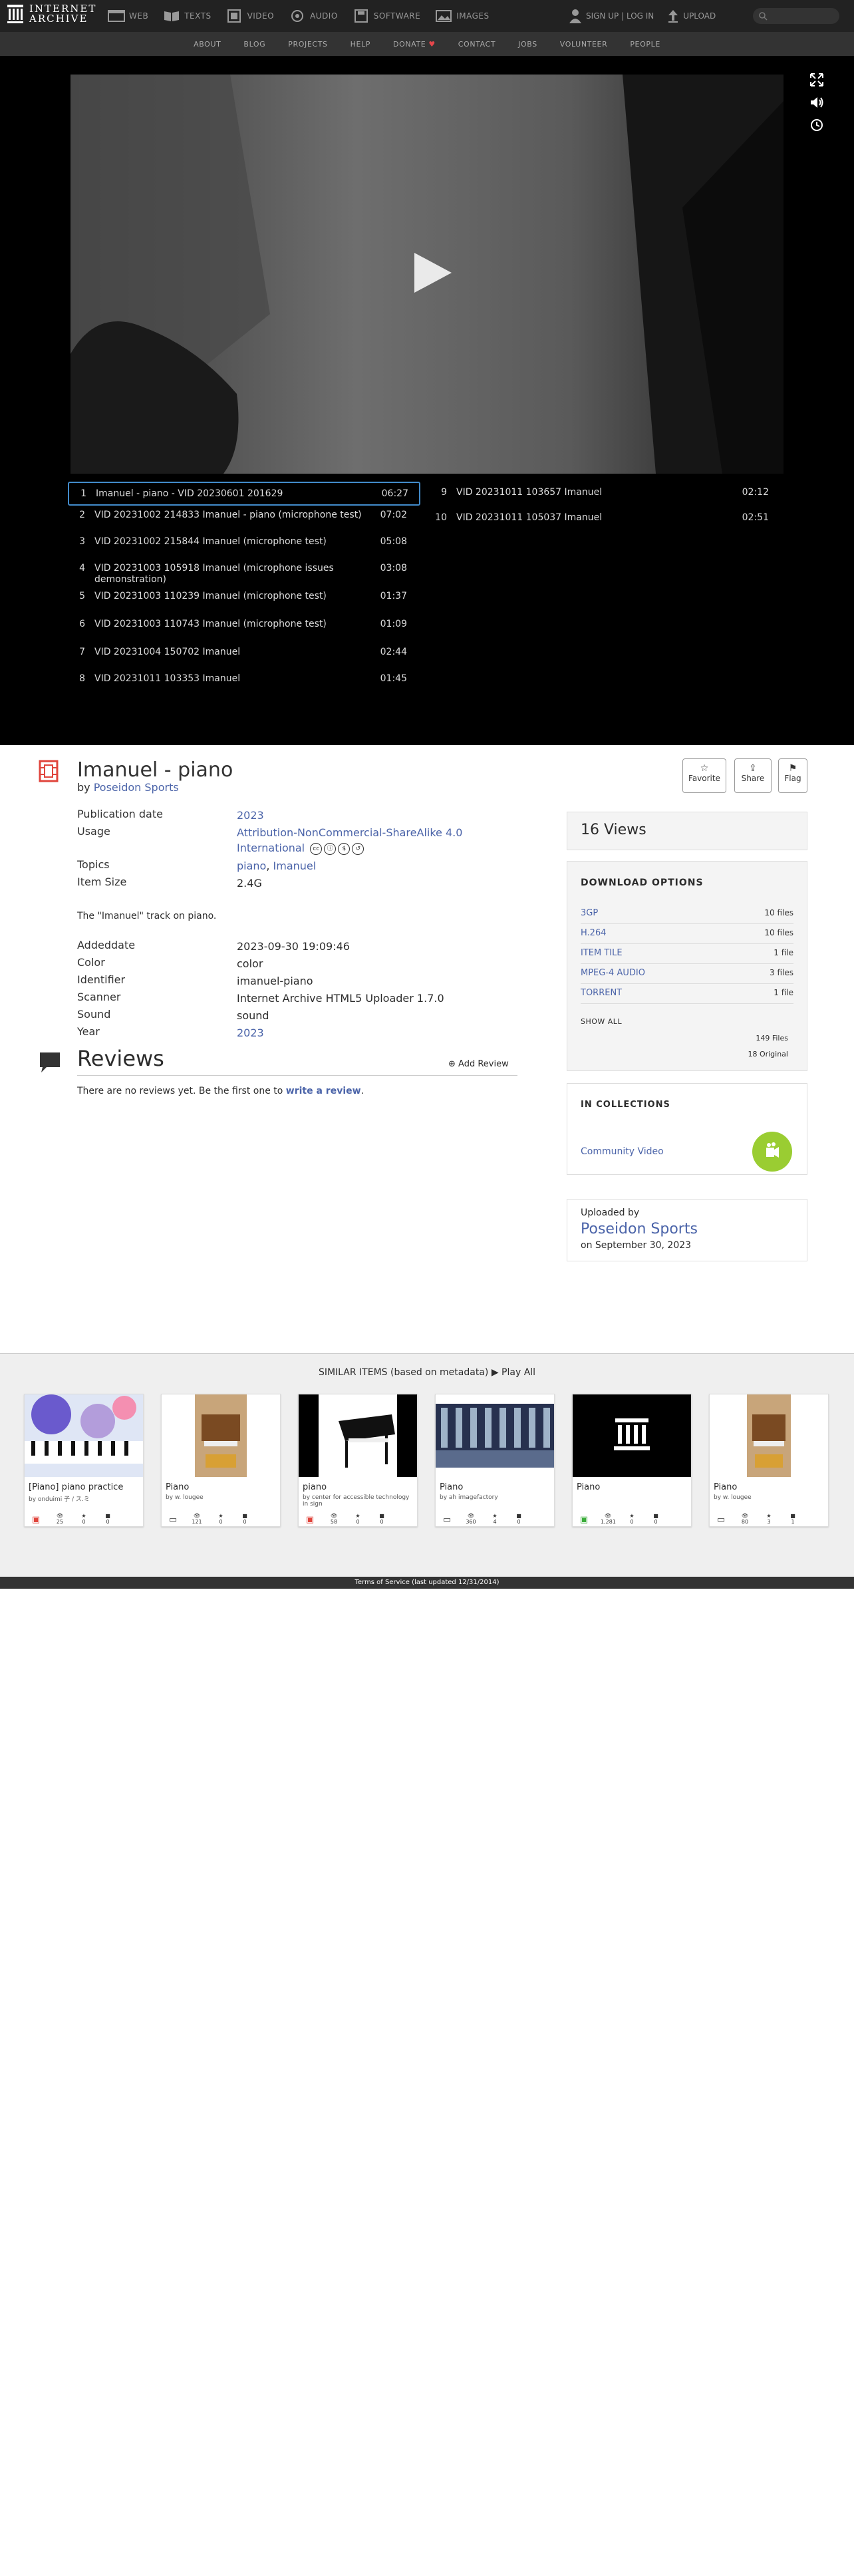 This screenshot has width=854, height=2576. What do you see at coordinates (209, 1519) in the screenshot?
I see `card-stats: ▭ 👁 121 ★ 0 ■ 0` at bounding box center [209, 1519].